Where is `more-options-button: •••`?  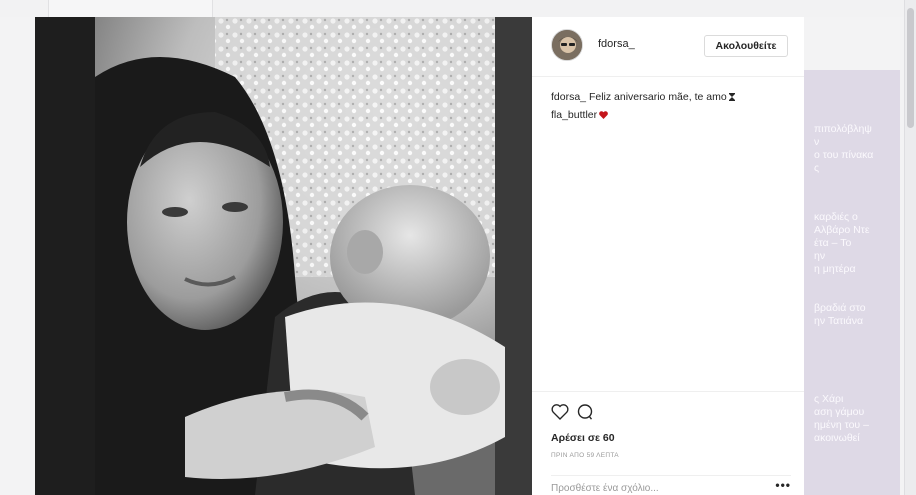 more-options-button: ••• is located at coordinates (783, 485).